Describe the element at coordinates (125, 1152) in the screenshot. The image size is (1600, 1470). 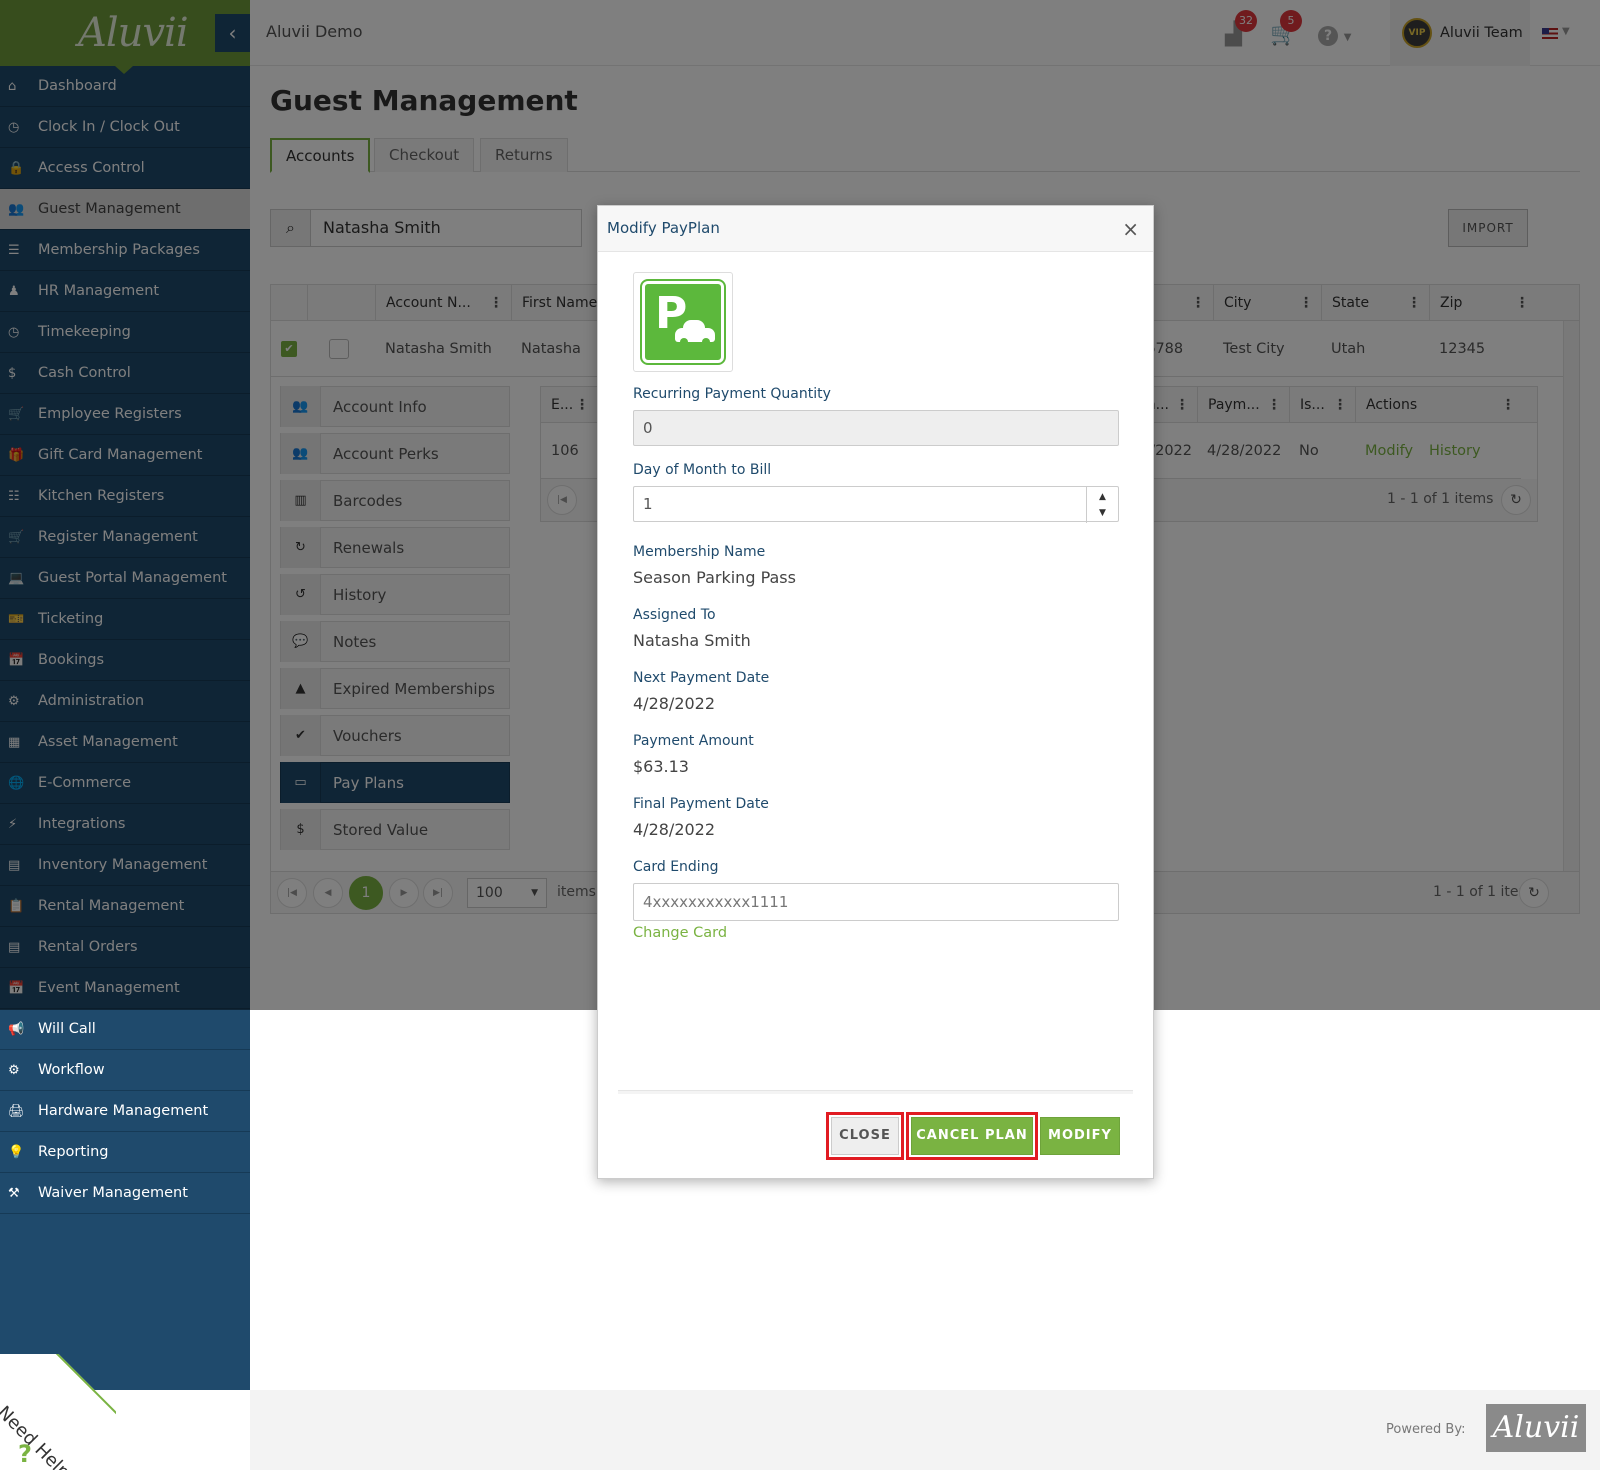
I see `sidebar-item-reporting: 💡 Reporting` at that location.